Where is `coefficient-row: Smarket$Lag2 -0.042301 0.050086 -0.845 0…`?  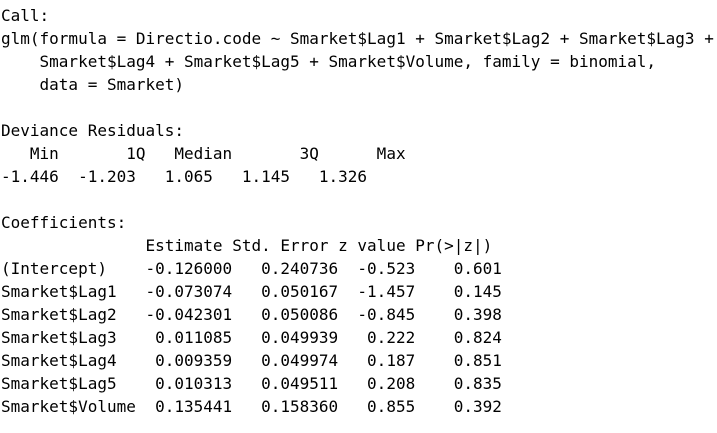
coefficient-row: Smarket$Lag2 -0.042301 0.050086 -0.845 0… is located at coordinates (251, 314).